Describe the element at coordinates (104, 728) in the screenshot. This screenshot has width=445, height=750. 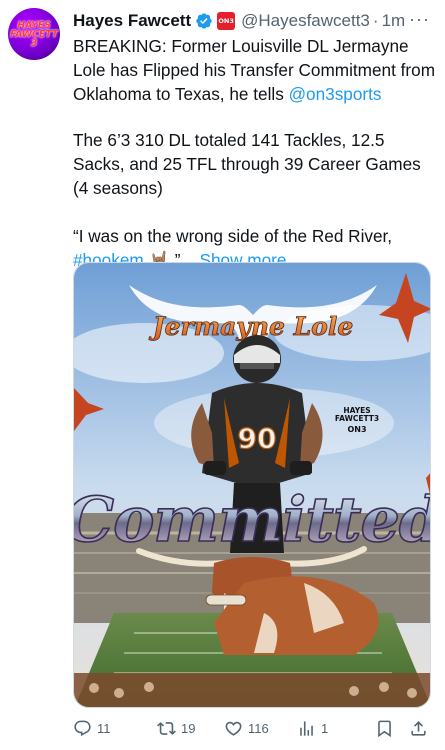
I see `reply-count: 11` at that location.